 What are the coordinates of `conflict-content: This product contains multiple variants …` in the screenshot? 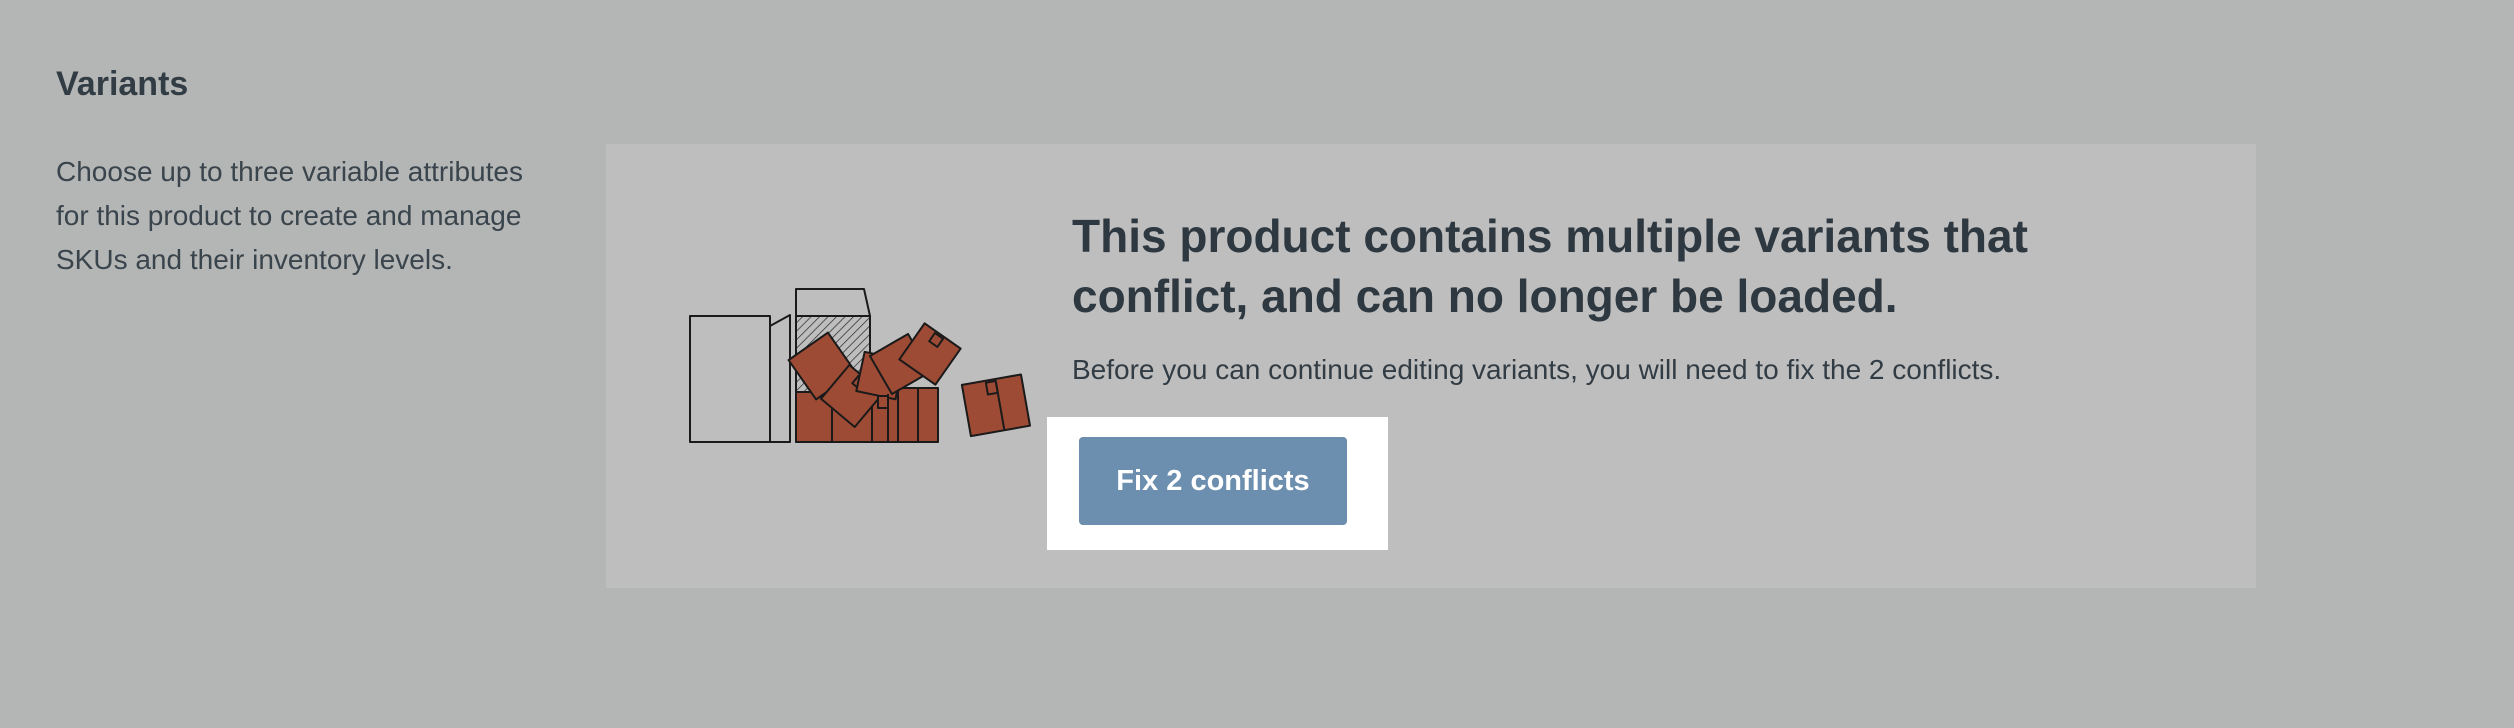 It's located at (1622, 298).